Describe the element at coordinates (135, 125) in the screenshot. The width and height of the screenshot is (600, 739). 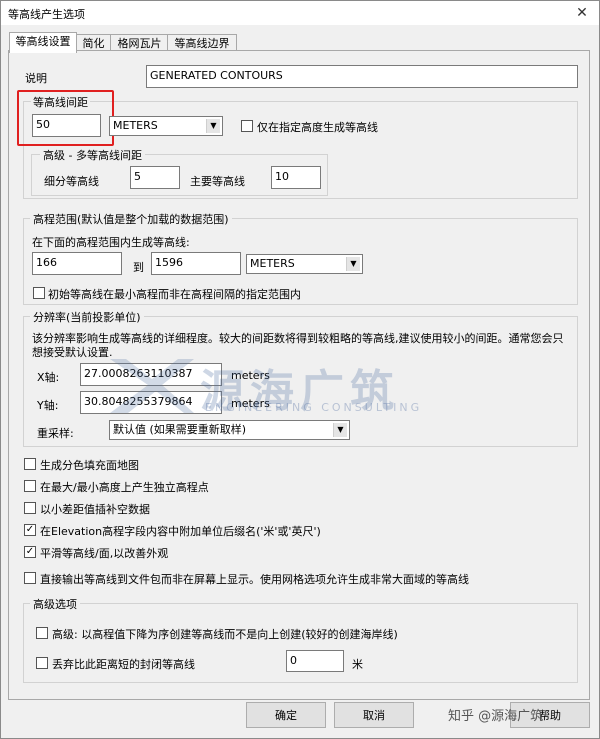
I see `interval-unit-value: METERS` at that location.